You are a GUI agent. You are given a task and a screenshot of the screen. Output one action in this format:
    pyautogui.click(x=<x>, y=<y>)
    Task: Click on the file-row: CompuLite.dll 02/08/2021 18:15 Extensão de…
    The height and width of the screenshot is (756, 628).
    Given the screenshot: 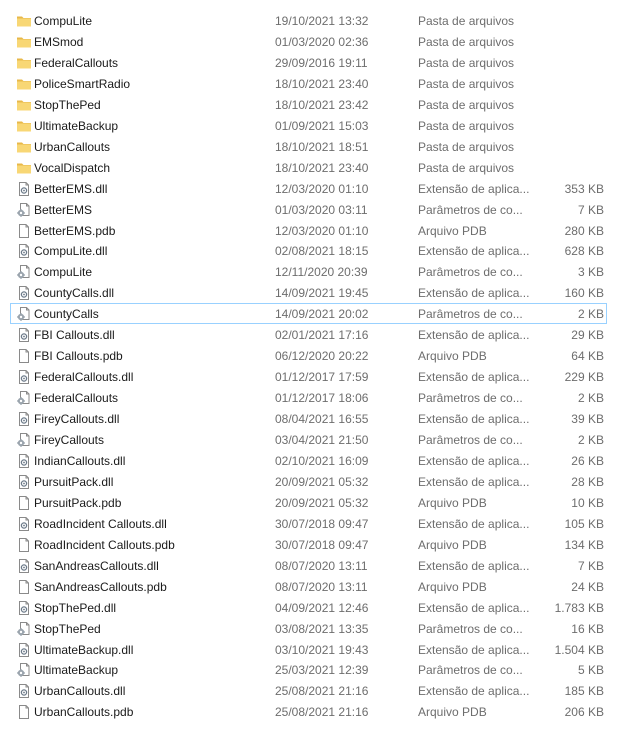 What is the action you would take?
    pyautogui.click(x=308, y=250)
    